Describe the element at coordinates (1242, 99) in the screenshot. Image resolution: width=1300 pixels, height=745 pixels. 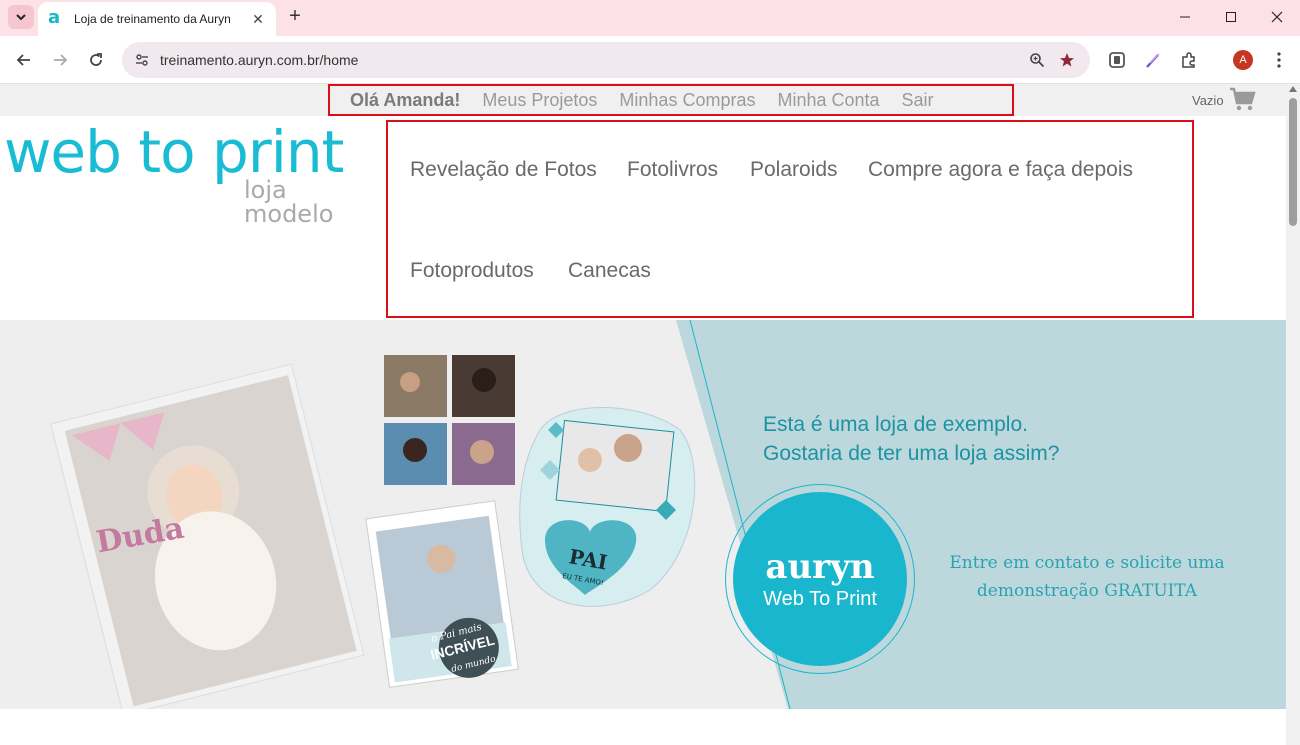
I see `cart-icon` at that location.